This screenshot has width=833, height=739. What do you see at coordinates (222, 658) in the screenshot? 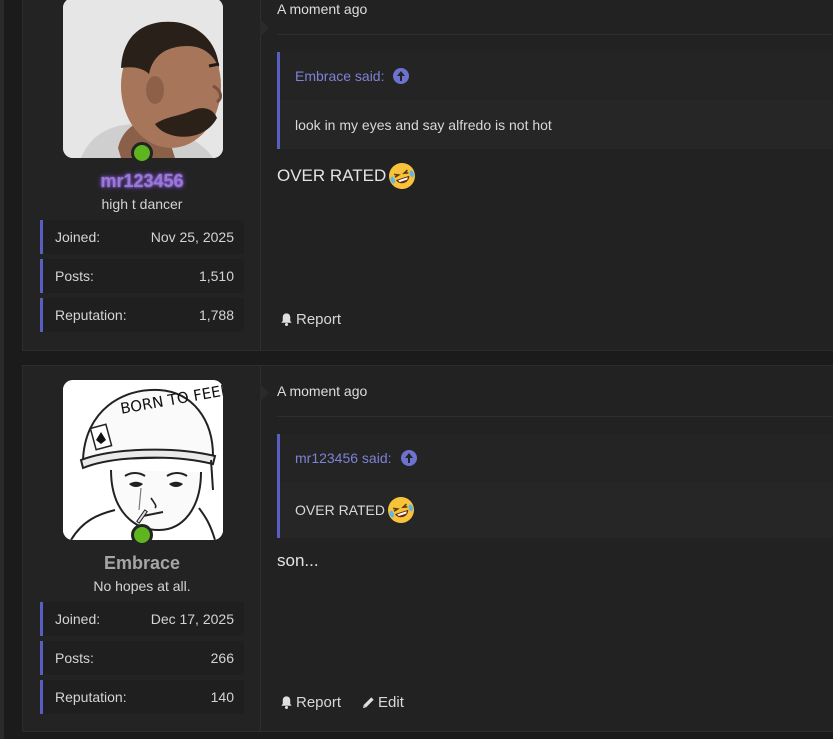
I see `stat-value: 266` at bounding box center [222, 658].